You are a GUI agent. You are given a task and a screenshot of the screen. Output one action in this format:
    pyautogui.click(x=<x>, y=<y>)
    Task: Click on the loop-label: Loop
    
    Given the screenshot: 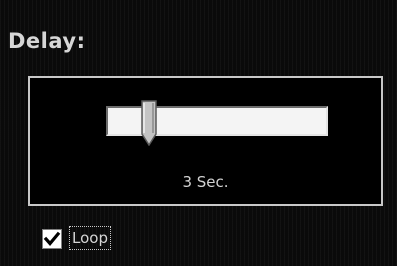 What is the action you would take?
    pyautogui.click(x=90, y=238)
    